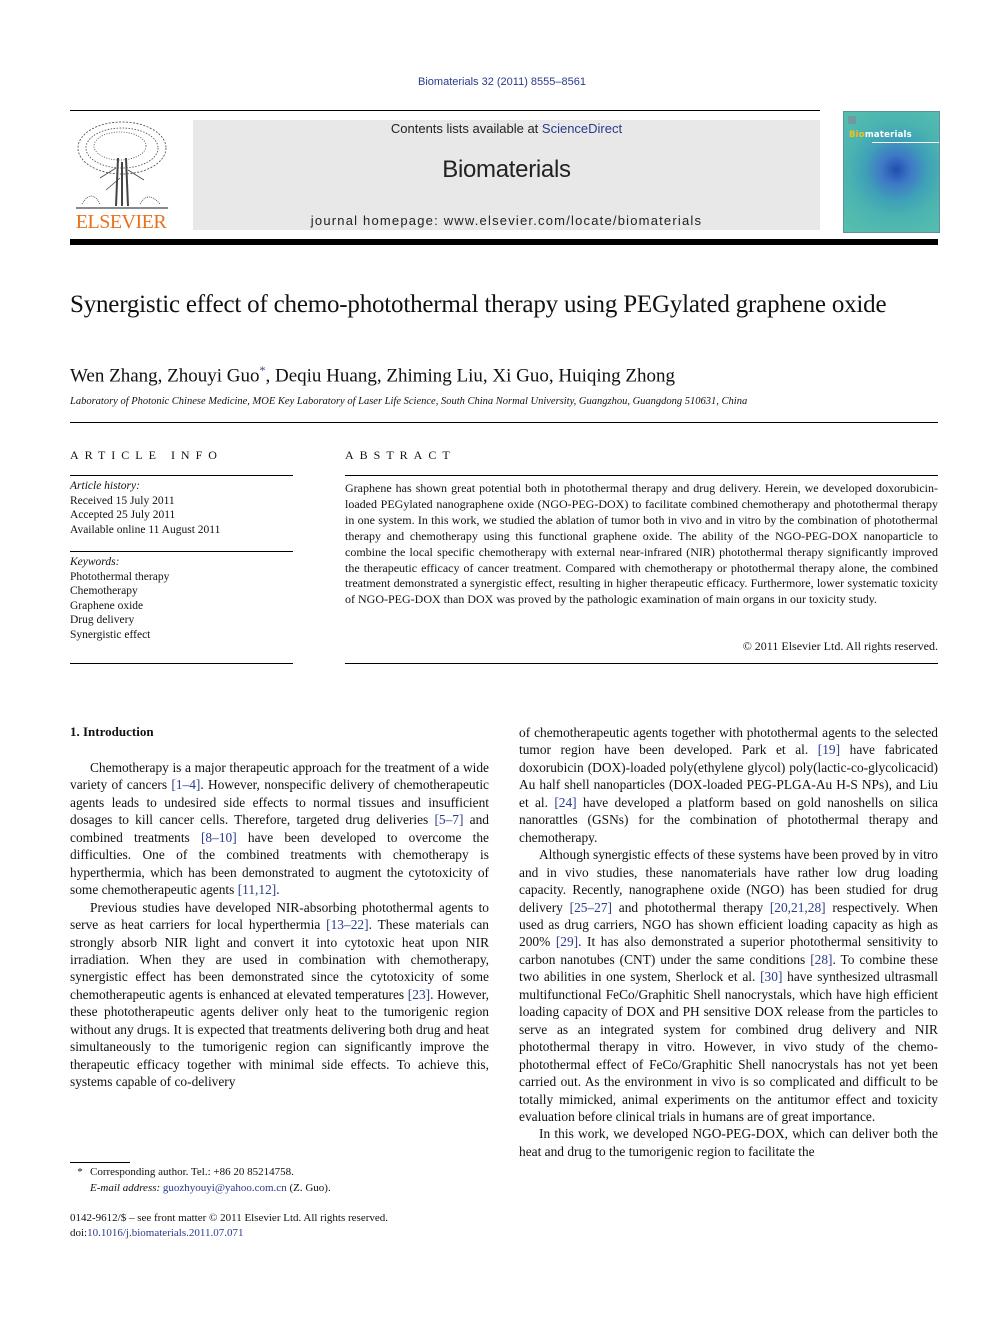  Describe the element at coordinates (219, 837) in the screenshot. I see `citation-link: [8–10]` at that location.